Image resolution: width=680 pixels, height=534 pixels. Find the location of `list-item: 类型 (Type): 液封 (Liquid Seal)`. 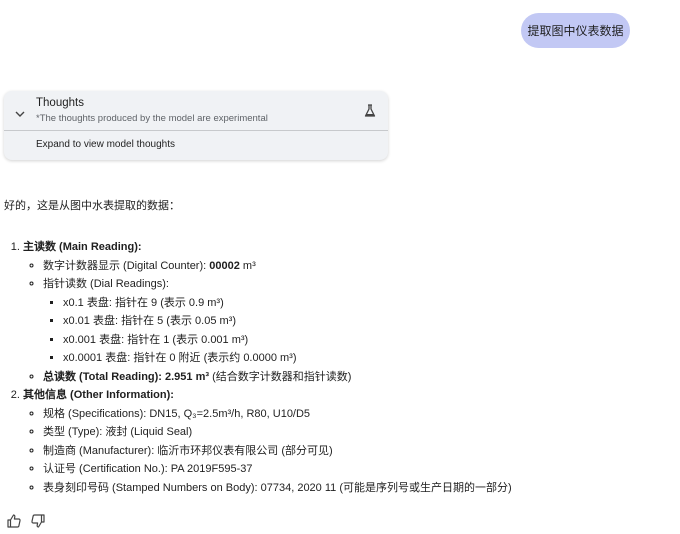

list-item: 类型 (Type): 液封 (Liquid Seal) is located at coordinates (321, 432).